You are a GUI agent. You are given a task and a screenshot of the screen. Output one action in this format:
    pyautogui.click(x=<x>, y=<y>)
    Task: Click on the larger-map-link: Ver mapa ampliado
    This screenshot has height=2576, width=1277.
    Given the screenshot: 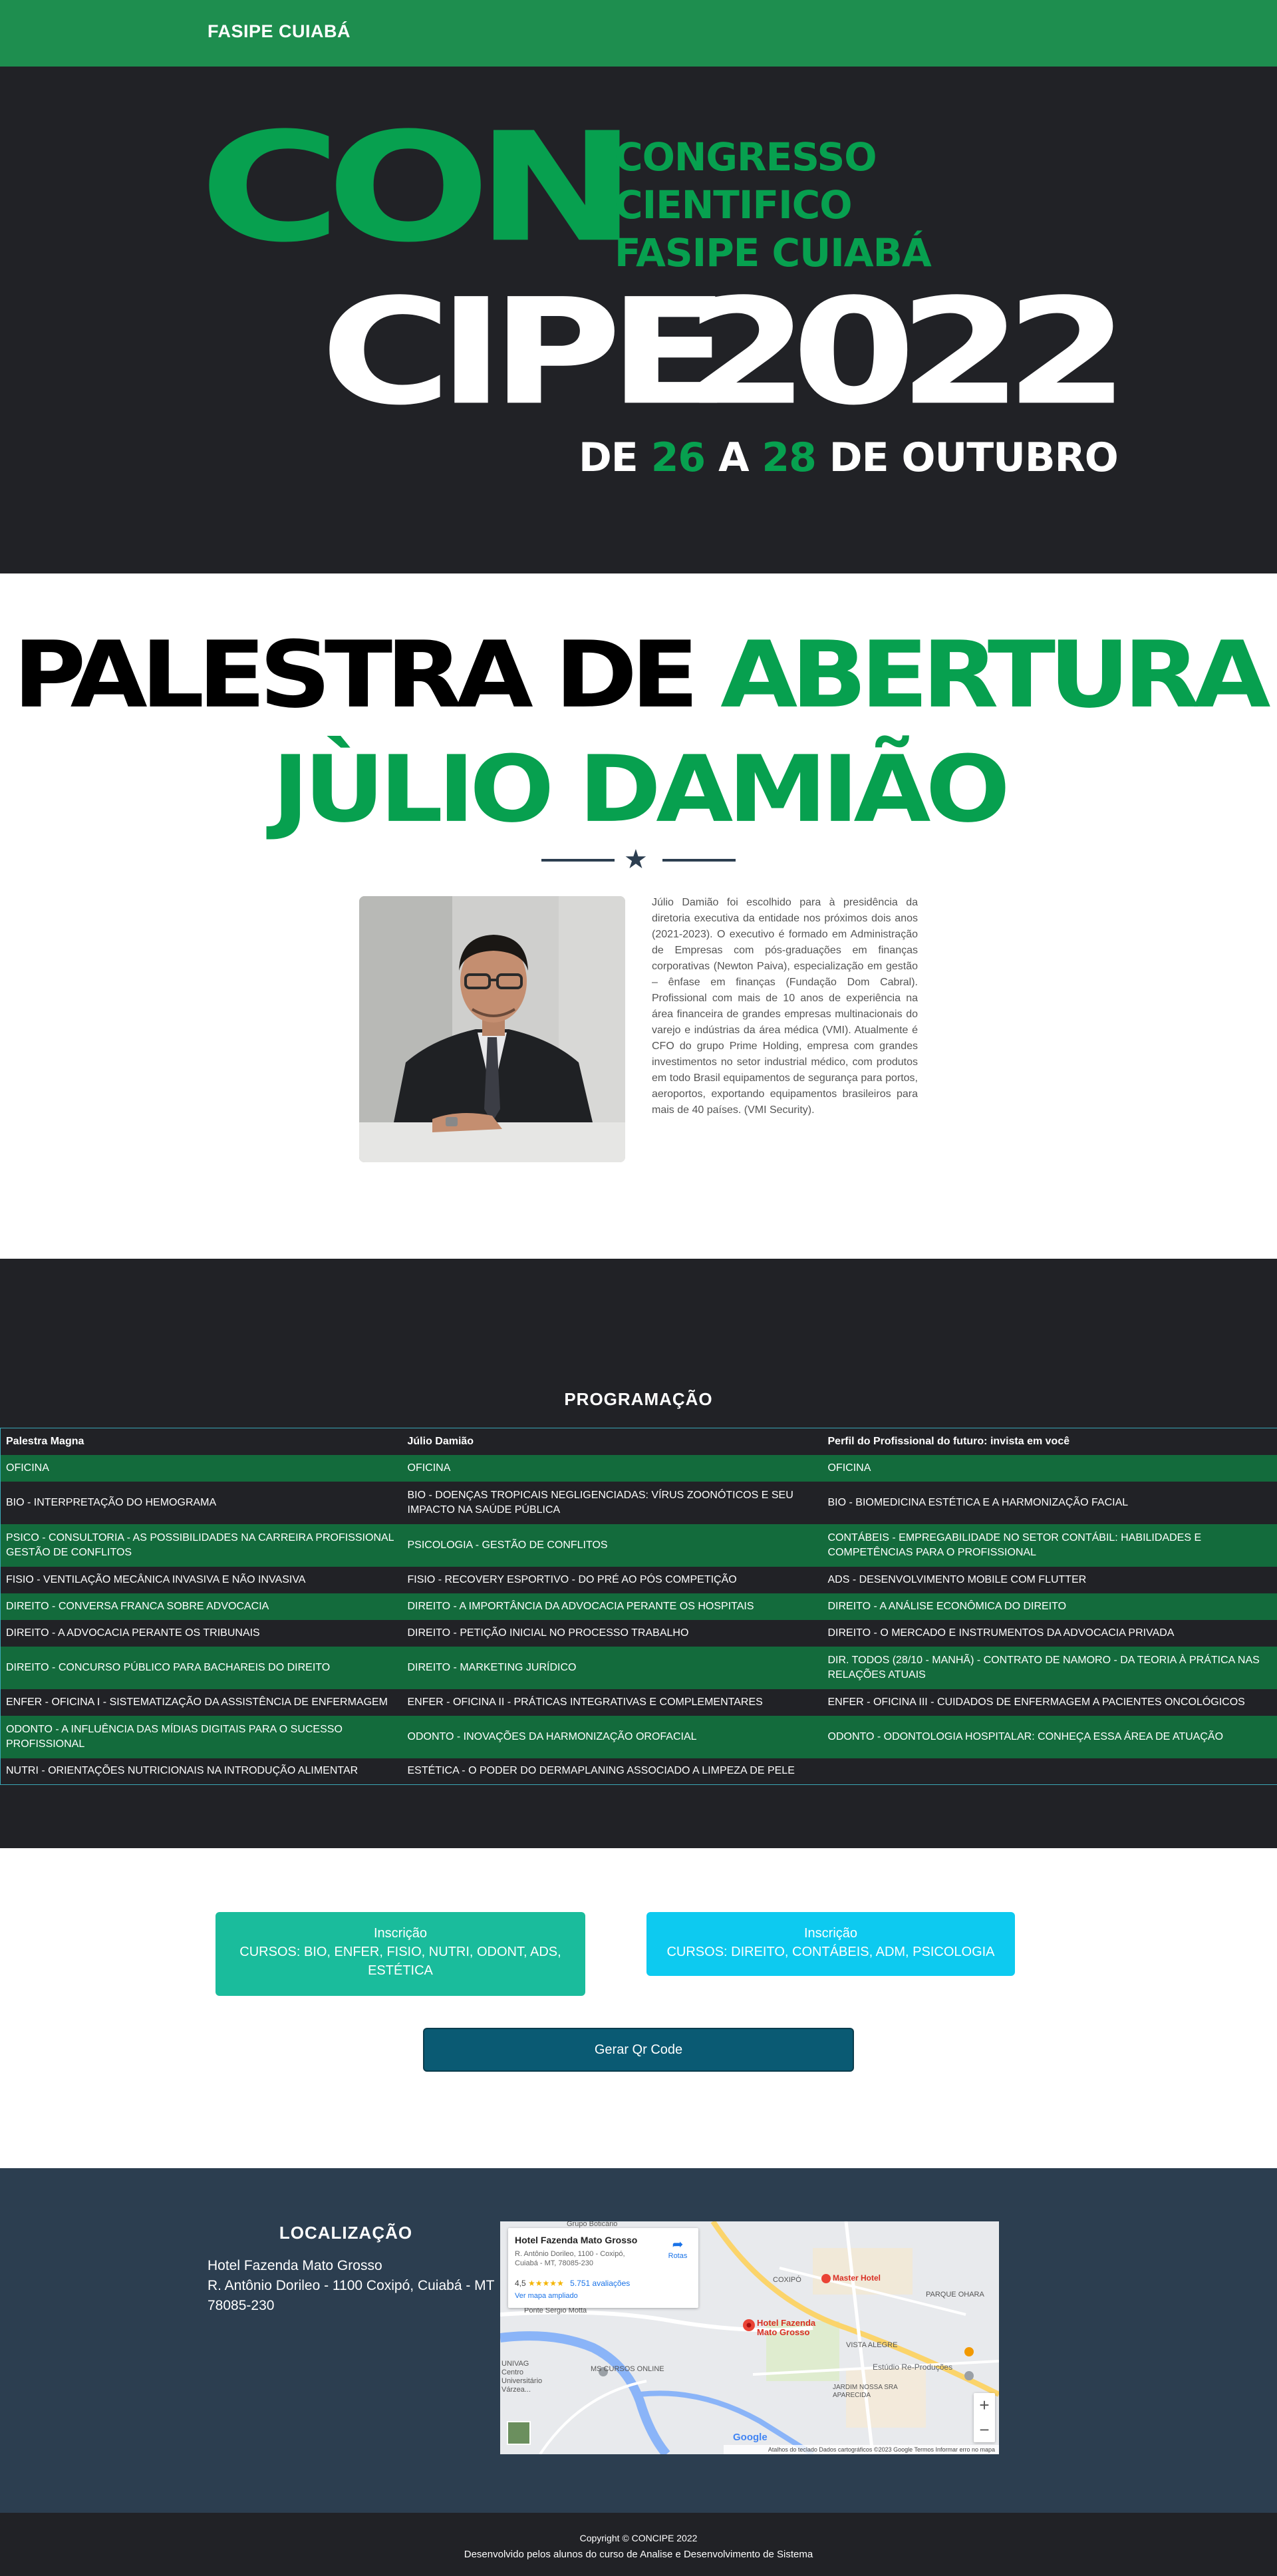 What is the action you would take?
    pyautogui.click(x=547, y=2296)
    